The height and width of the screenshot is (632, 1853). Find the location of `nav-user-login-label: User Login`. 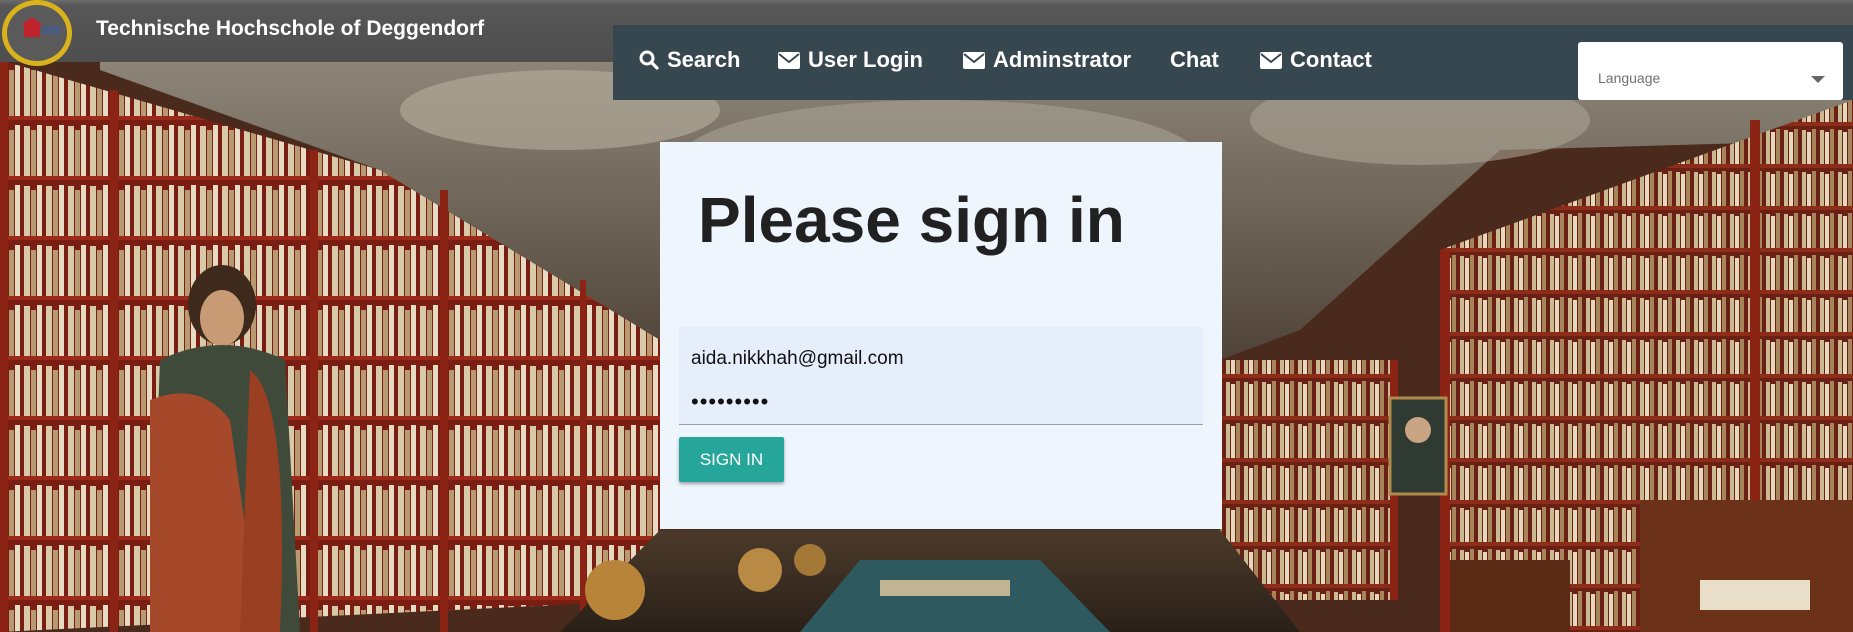

nav-user-login-label: User Login is located at coordinates (865, 59).